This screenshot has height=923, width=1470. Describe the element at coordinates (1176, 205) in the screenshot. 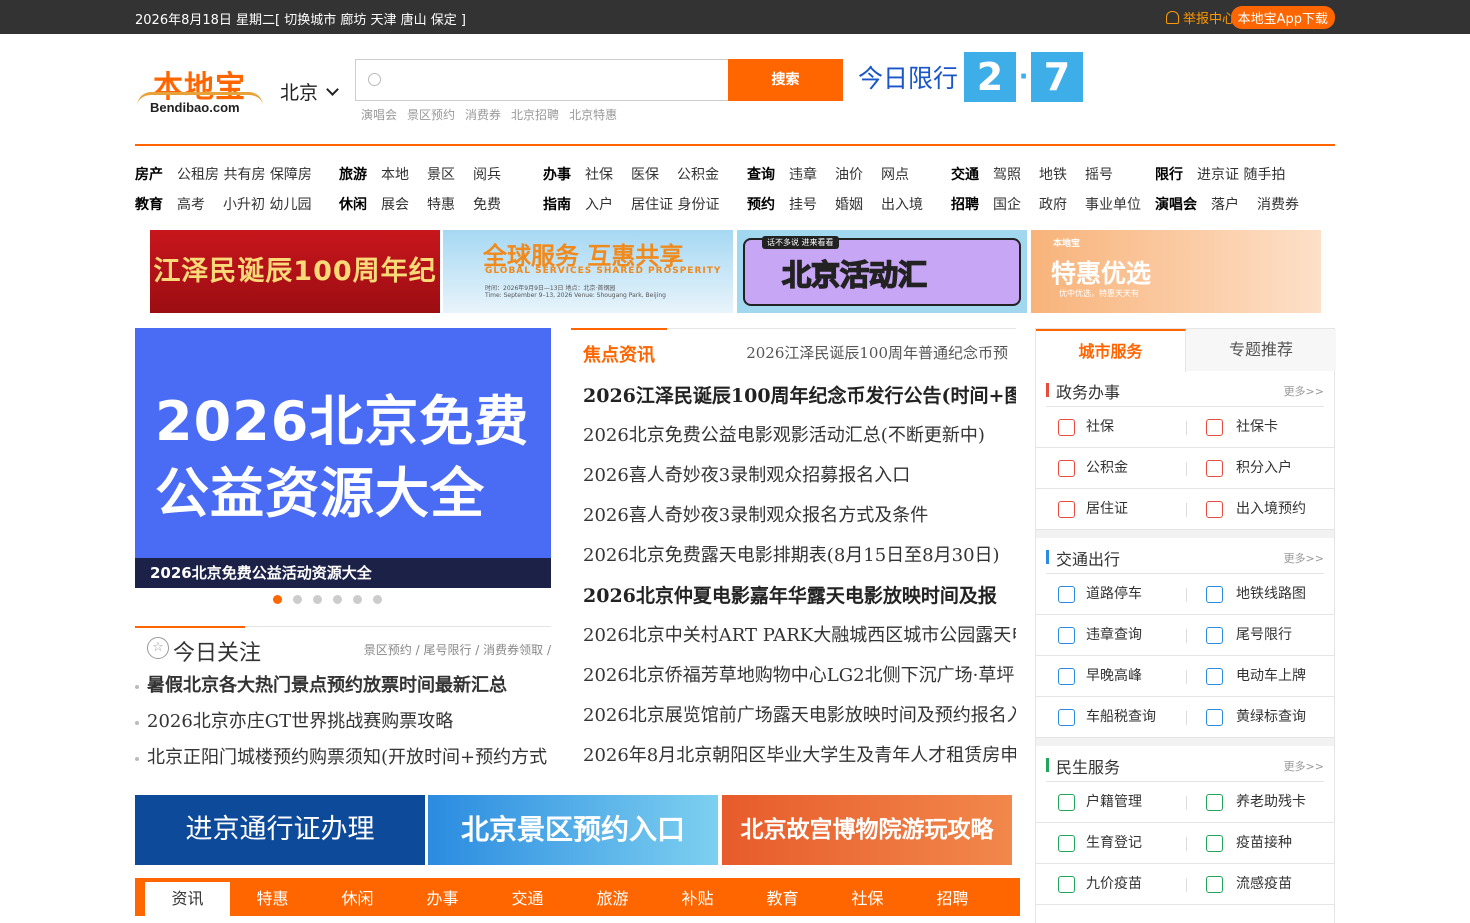

I see `nav-heading: 演唱会` at that location.